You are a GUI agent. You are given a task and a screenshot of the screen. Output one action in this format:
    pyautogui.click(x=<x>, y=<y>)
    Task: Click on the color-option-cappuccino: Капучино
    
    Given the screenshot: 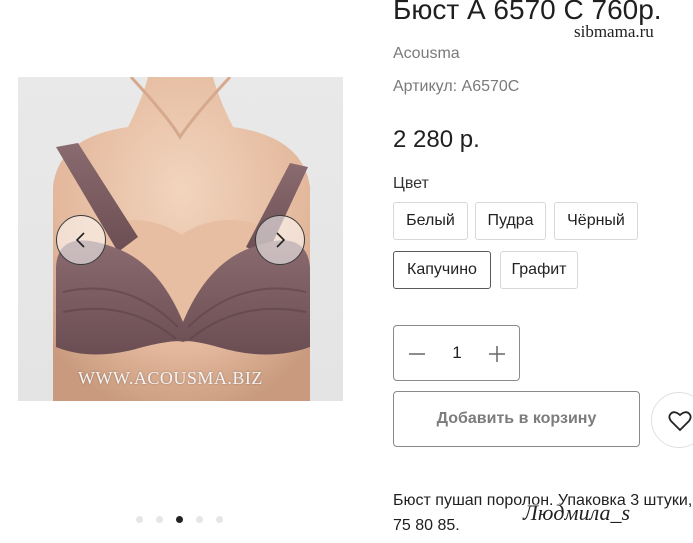 What is the action you would take?
    pyautogui.click(x=442, y=270)
    